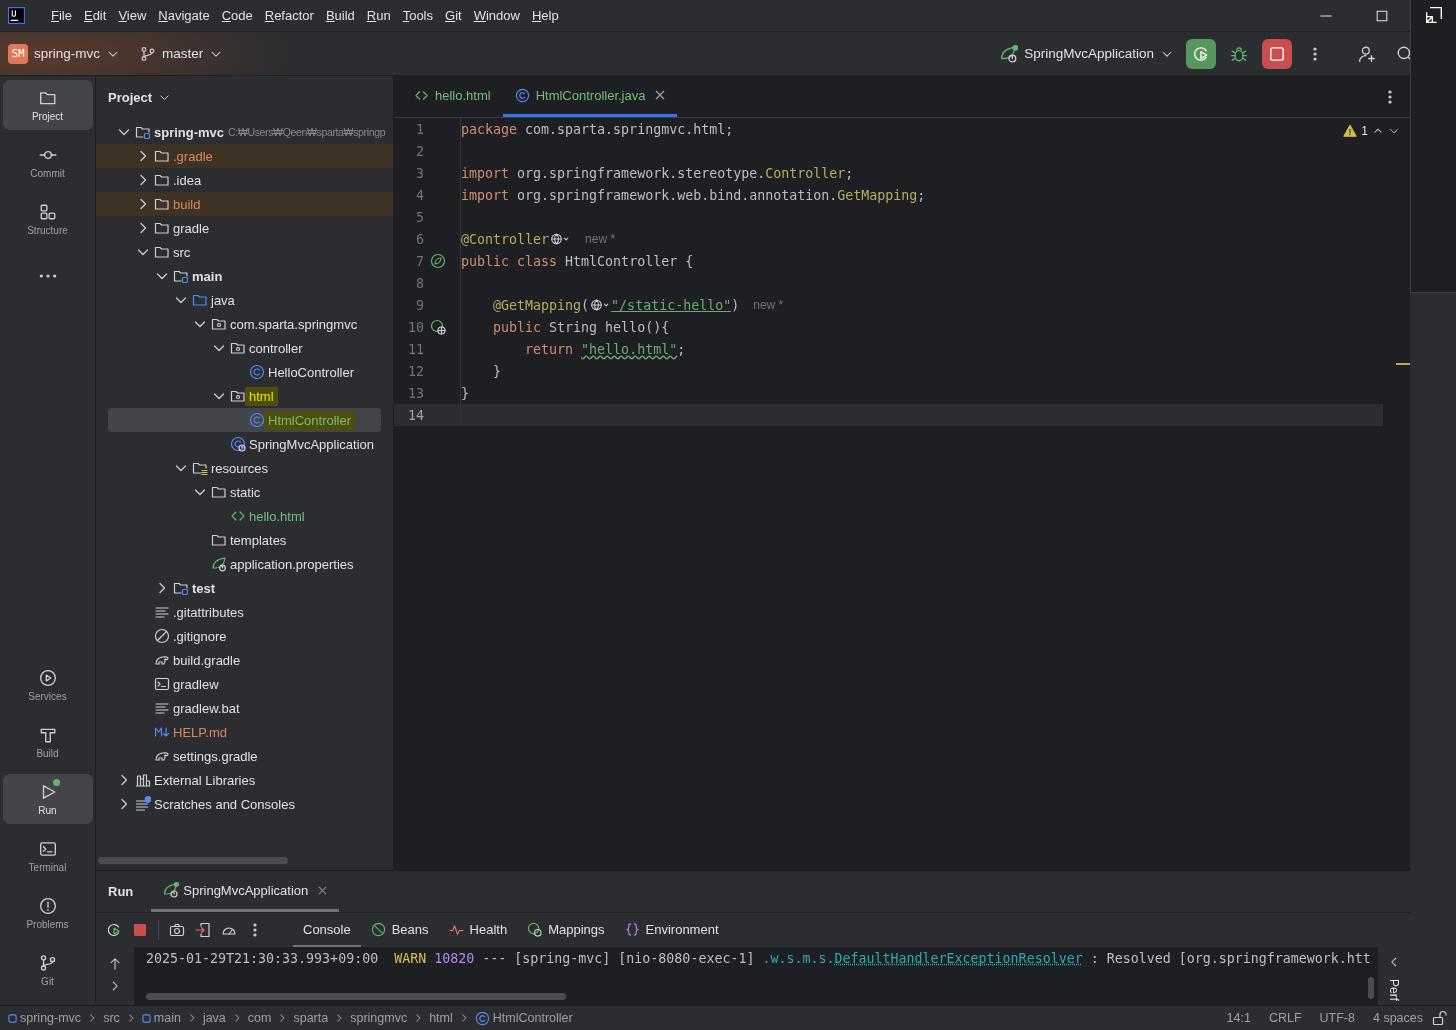 This screenshot has width=1456, height=1030. I want to click on tree-item: .idea, so click(244, 180).